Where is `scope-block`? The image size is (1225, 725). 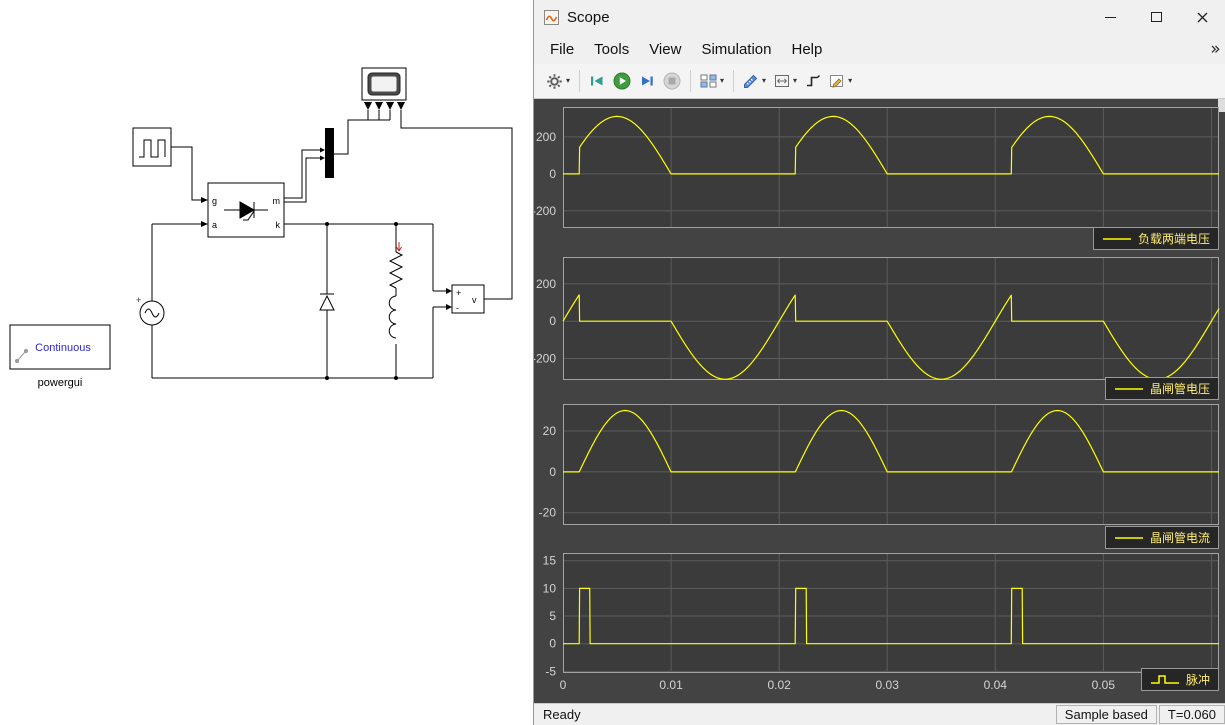 scope-block is located at coordinates (384, 84).